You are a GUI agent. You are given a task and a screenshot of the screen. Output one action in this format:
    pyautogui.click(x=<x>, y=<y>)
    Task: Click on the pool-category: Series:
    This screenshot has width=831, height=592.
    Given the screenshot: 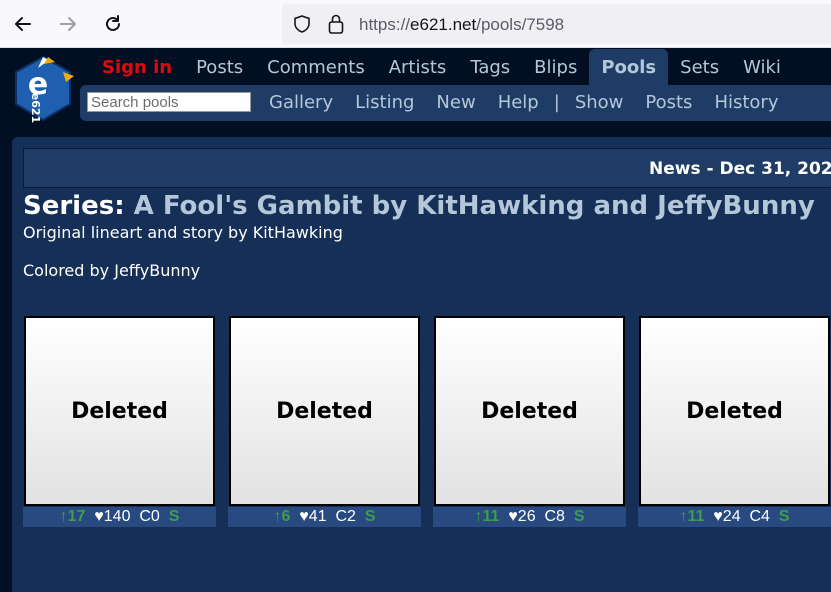 What is the action you would take?
    pyautogui.click(x=74, y=206)
    